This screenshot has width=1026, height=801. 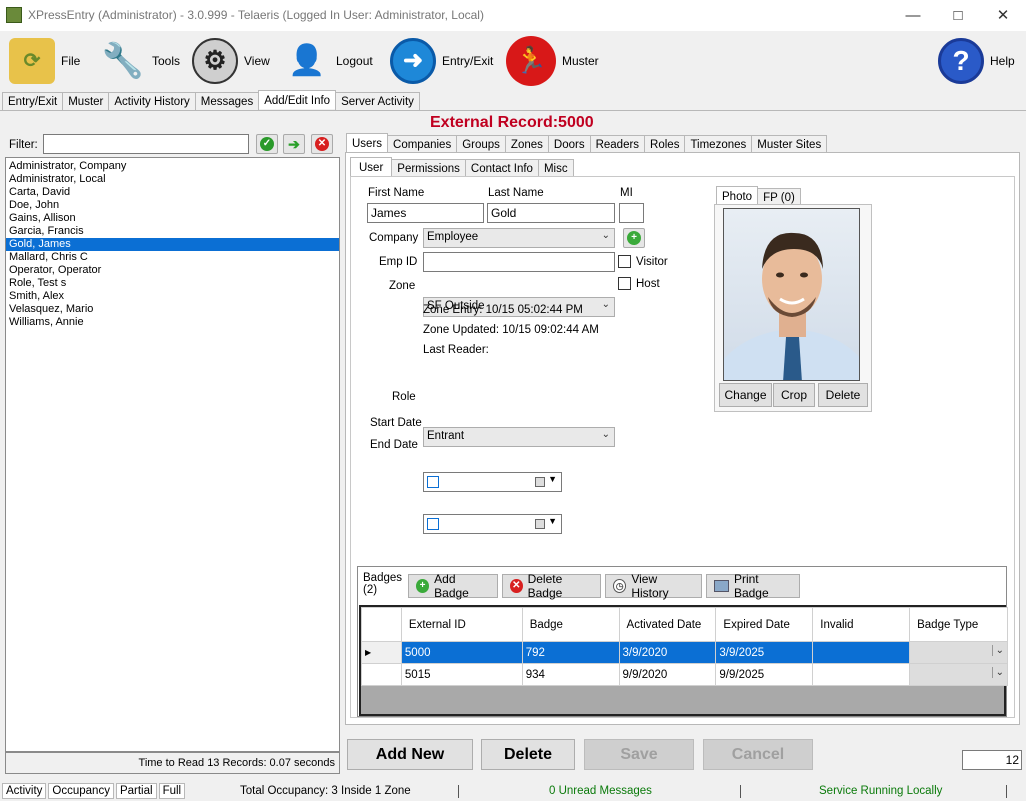 I want to click on list-item: Gold, James, so click(x=172, y=244).